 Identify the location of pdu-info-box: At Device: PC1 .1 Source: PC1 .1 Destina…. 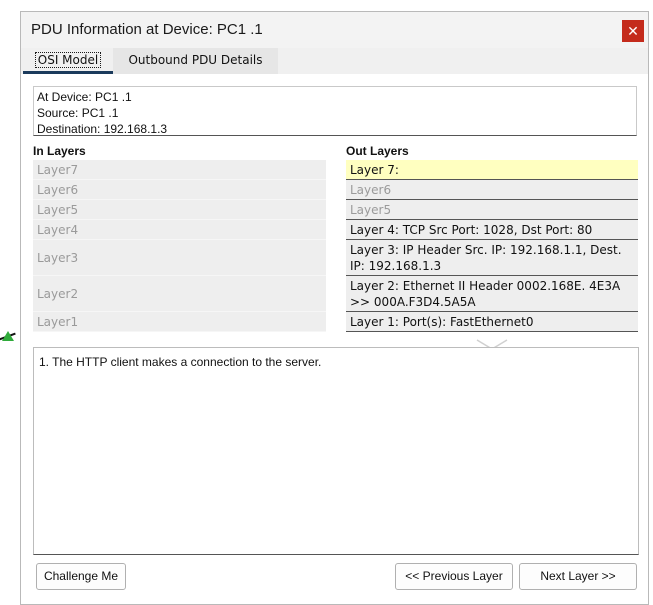
(335, 111).